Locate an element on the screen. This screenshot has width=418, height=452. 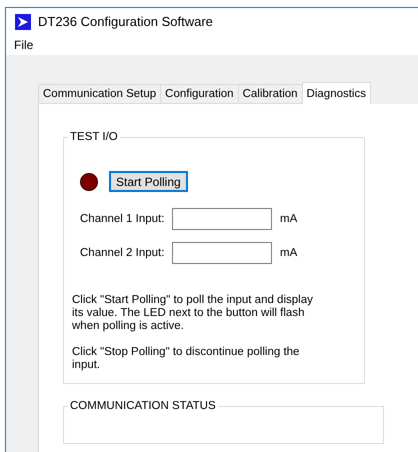
tab: Communication Setup is located at coordinates (100, 94).